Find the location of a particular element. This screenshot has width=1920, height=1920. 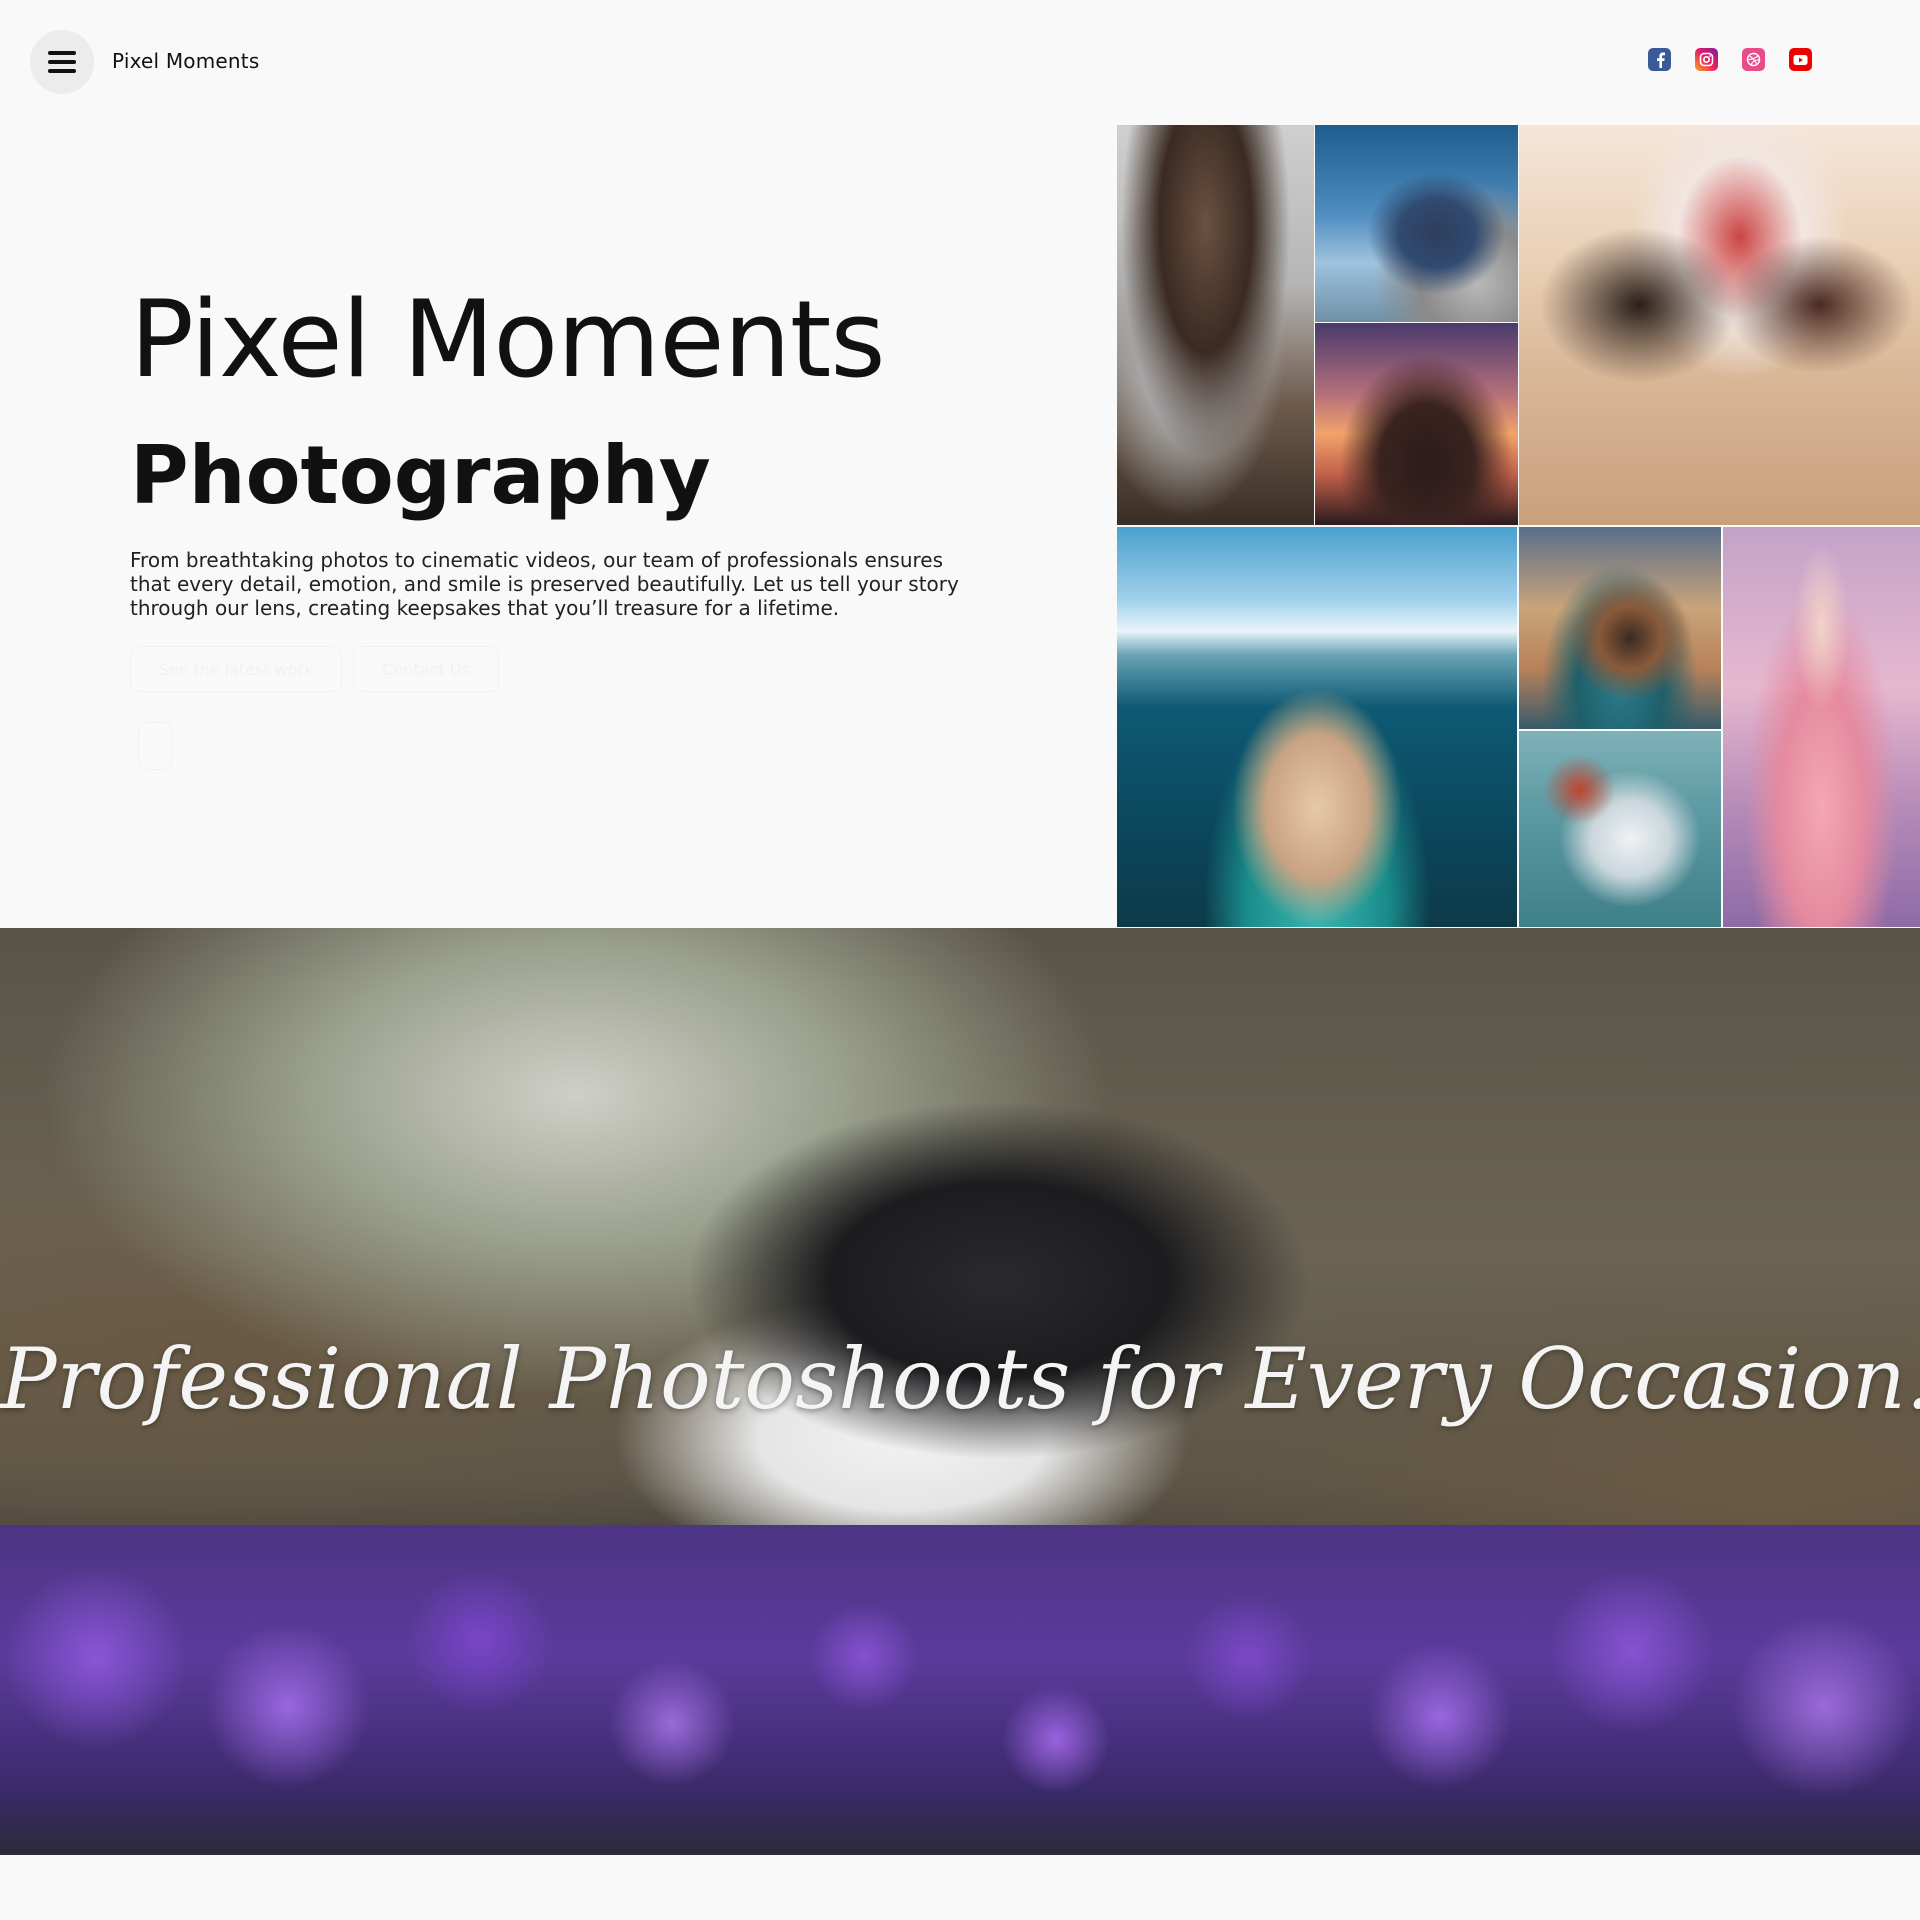

photo-woman-boat-sea is located at coordinates (1317, 727).